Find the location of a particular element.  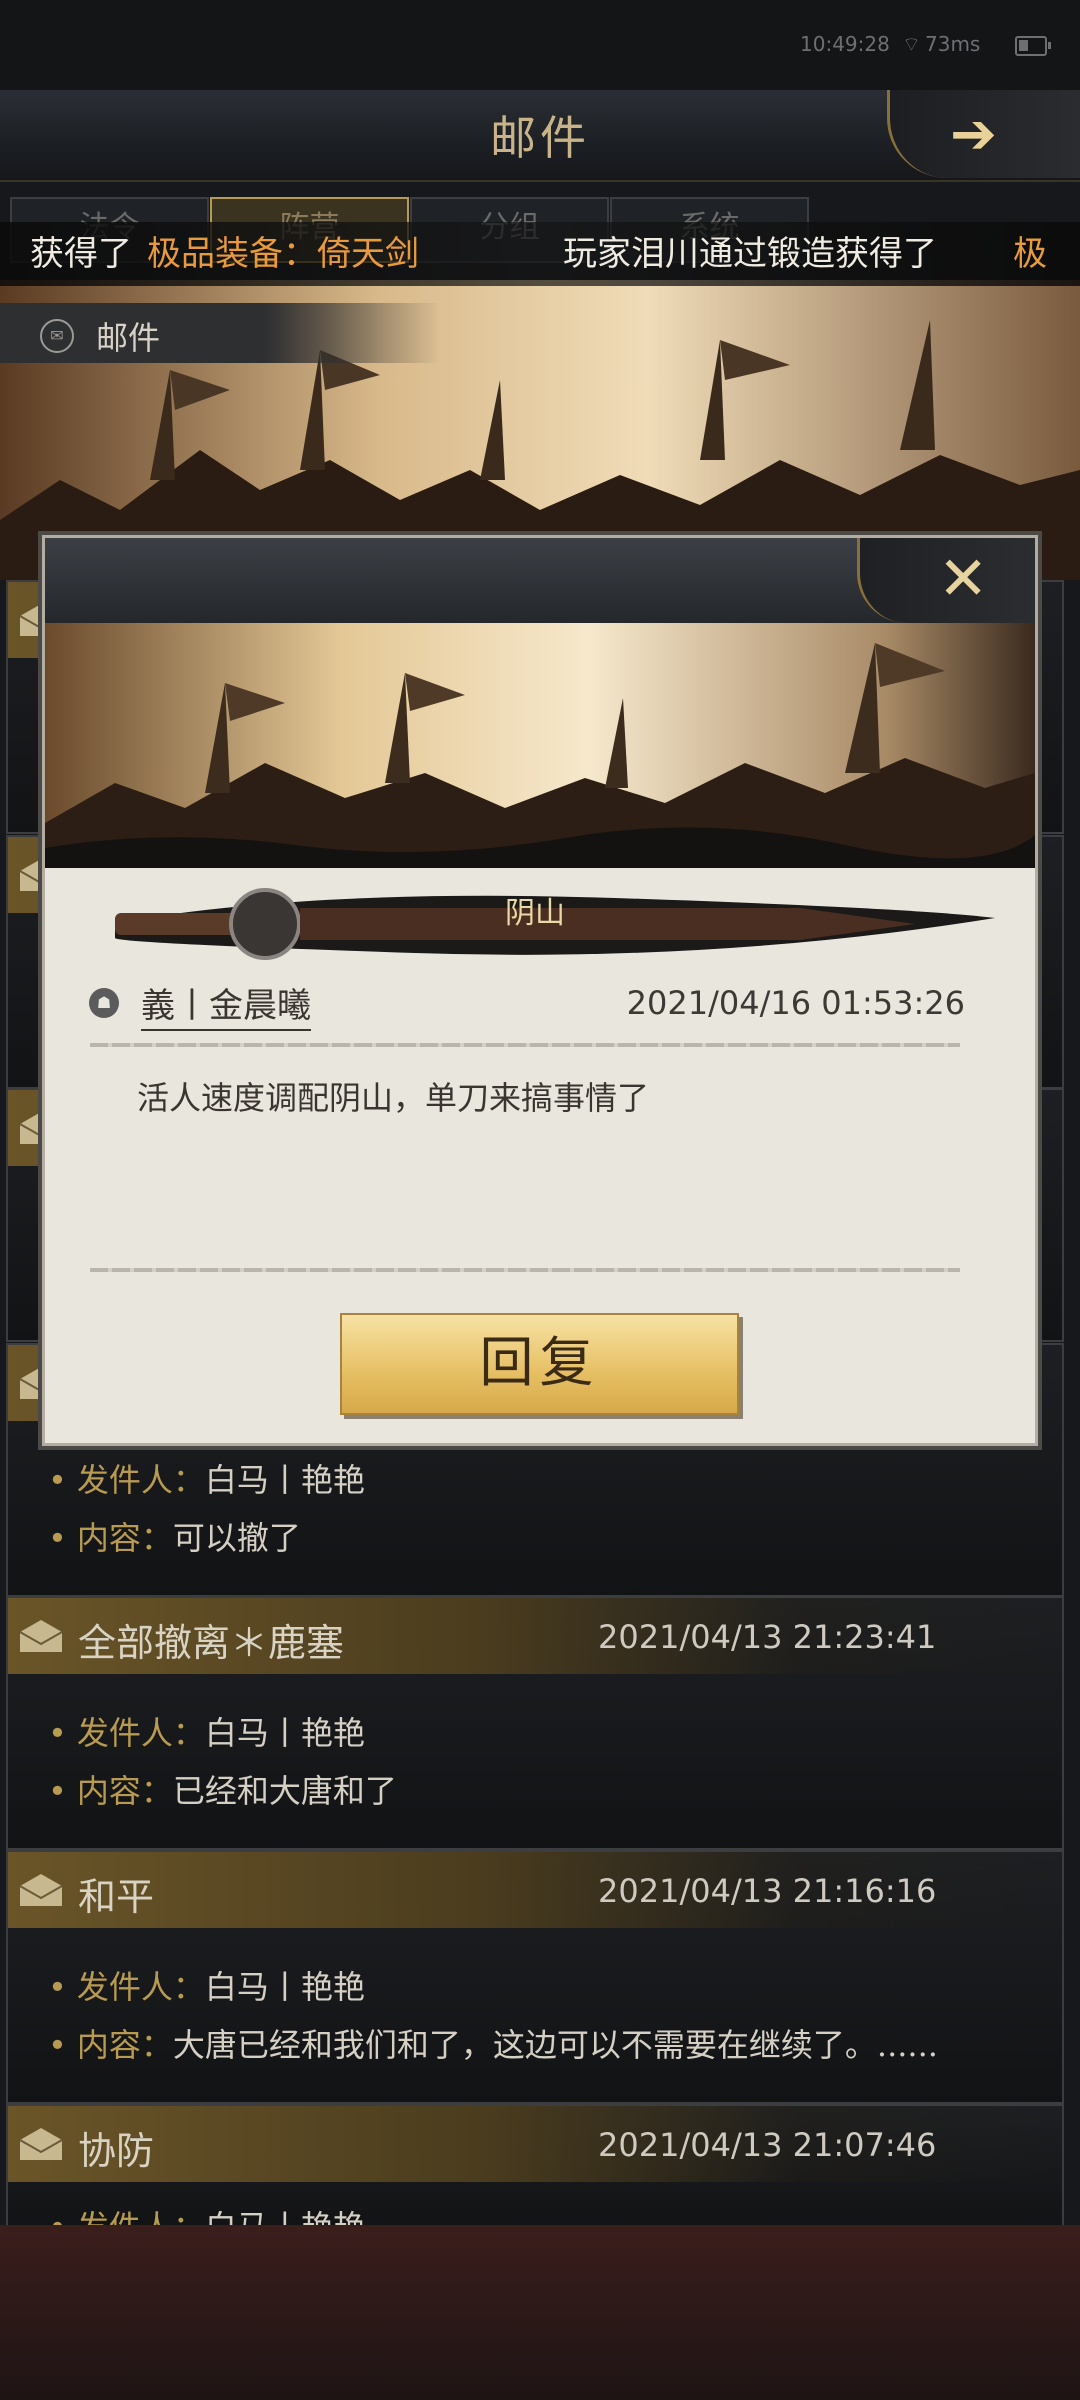

mail-timestamp: 2021/04/16 01:53:26 is located at coordinates (795, 1003).